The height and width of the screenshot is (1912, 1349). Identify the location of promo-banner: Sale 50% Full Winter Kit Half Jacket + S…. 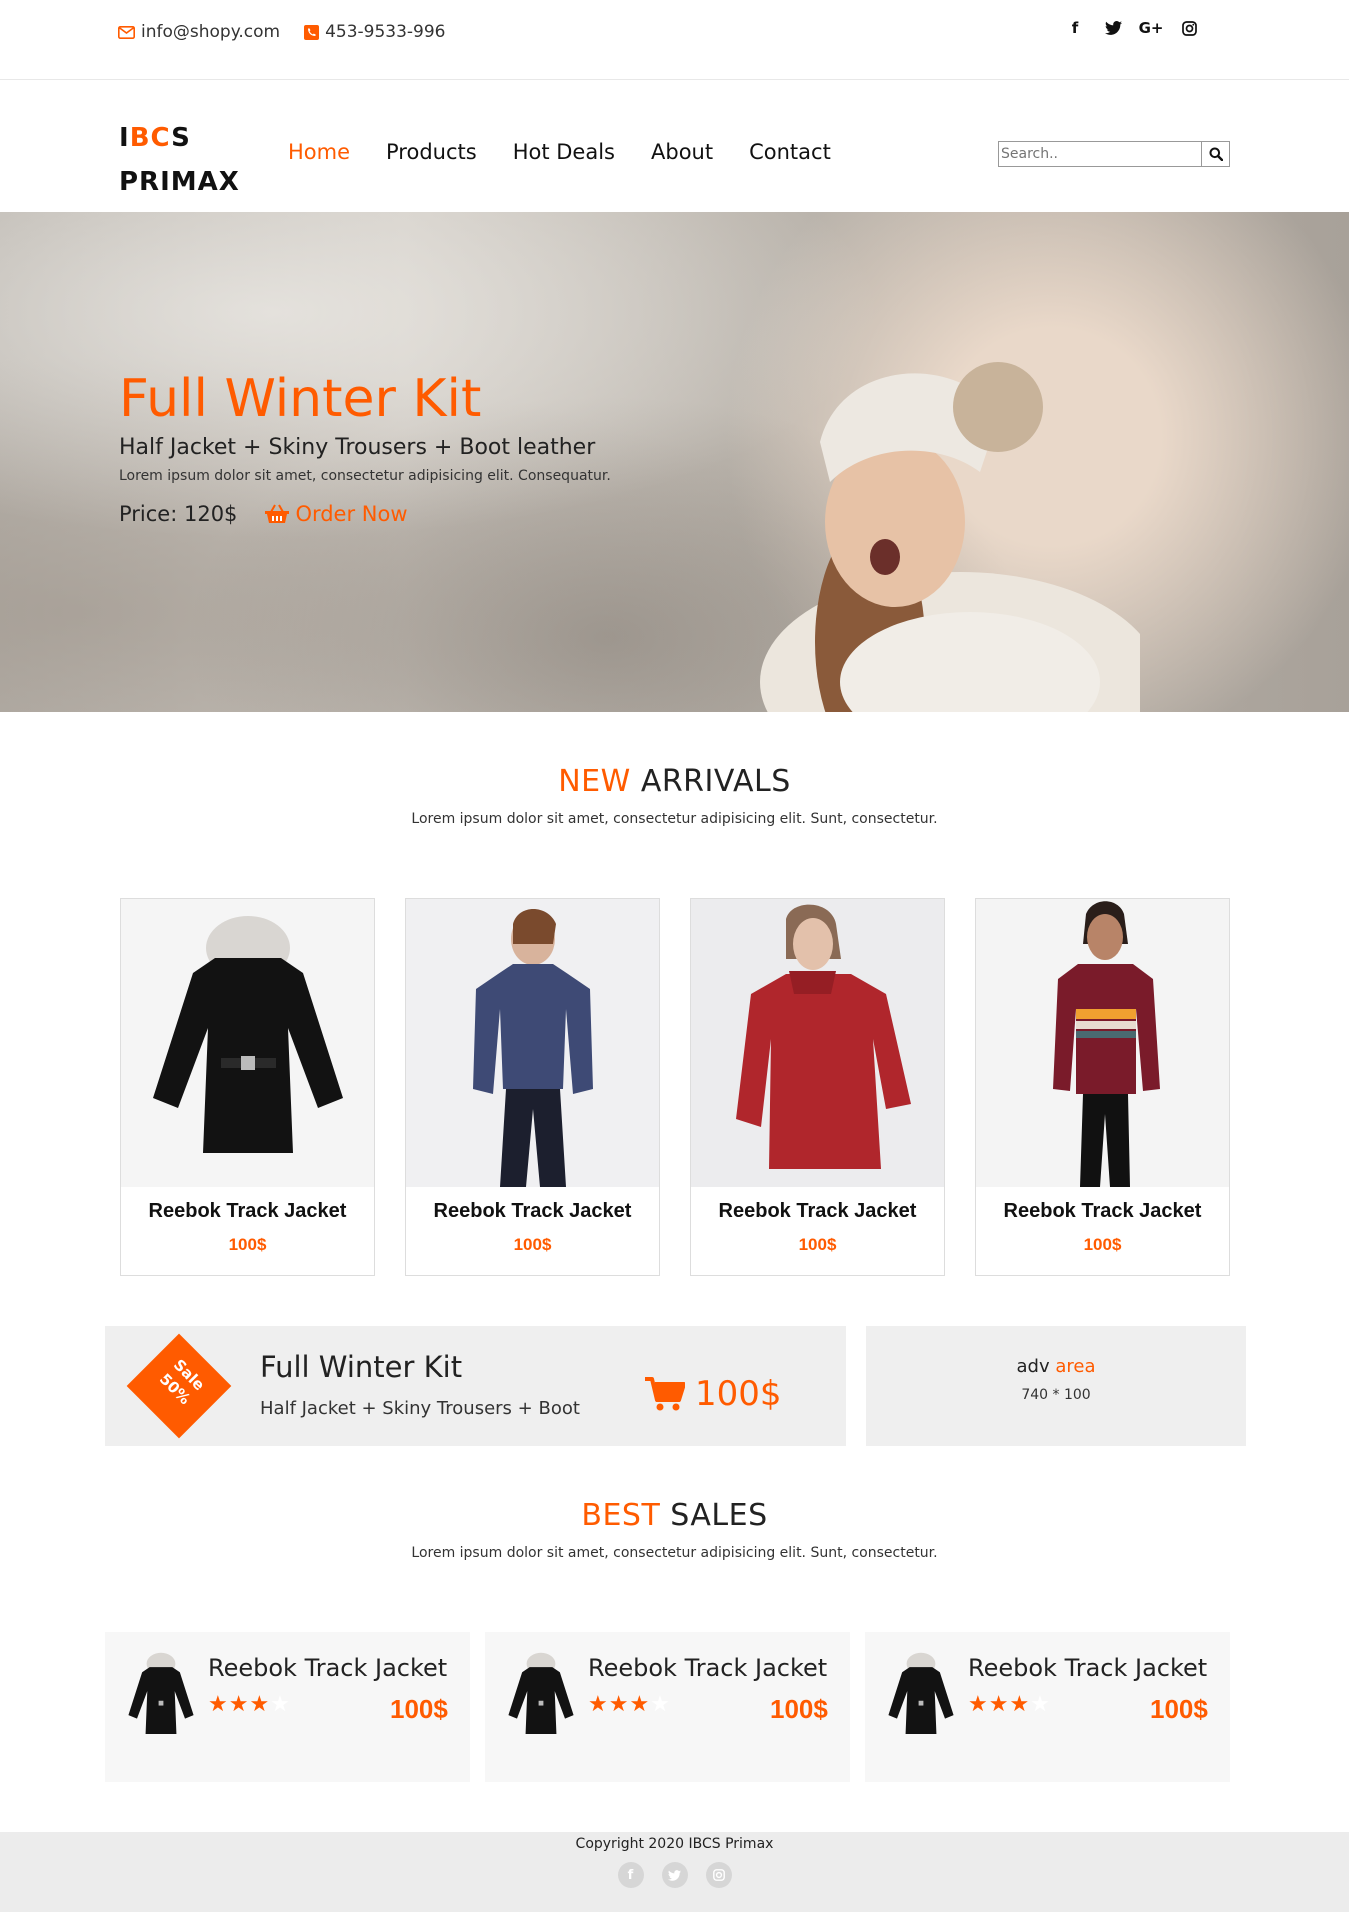
(475, 1386).